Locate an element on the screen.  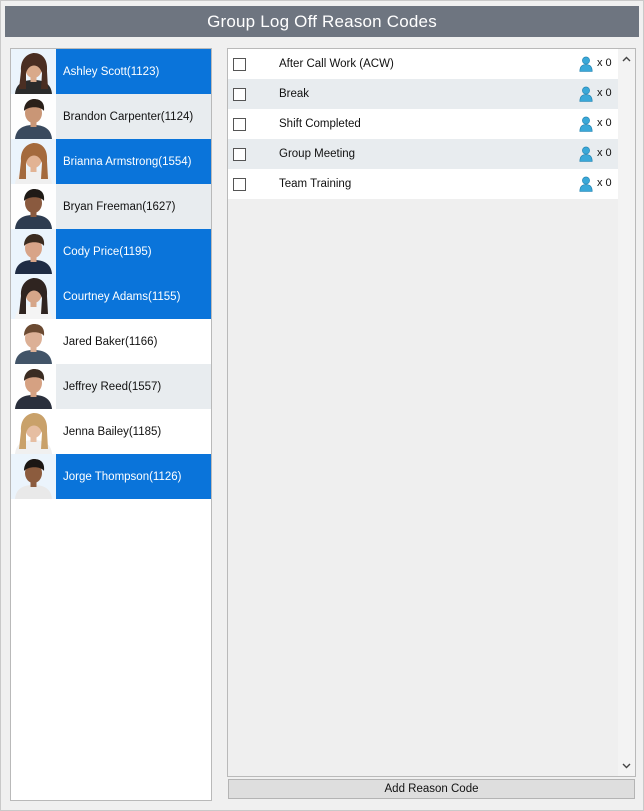
agent-list-item: Courtney Adams(1155) is located at coordinates (111, 296).